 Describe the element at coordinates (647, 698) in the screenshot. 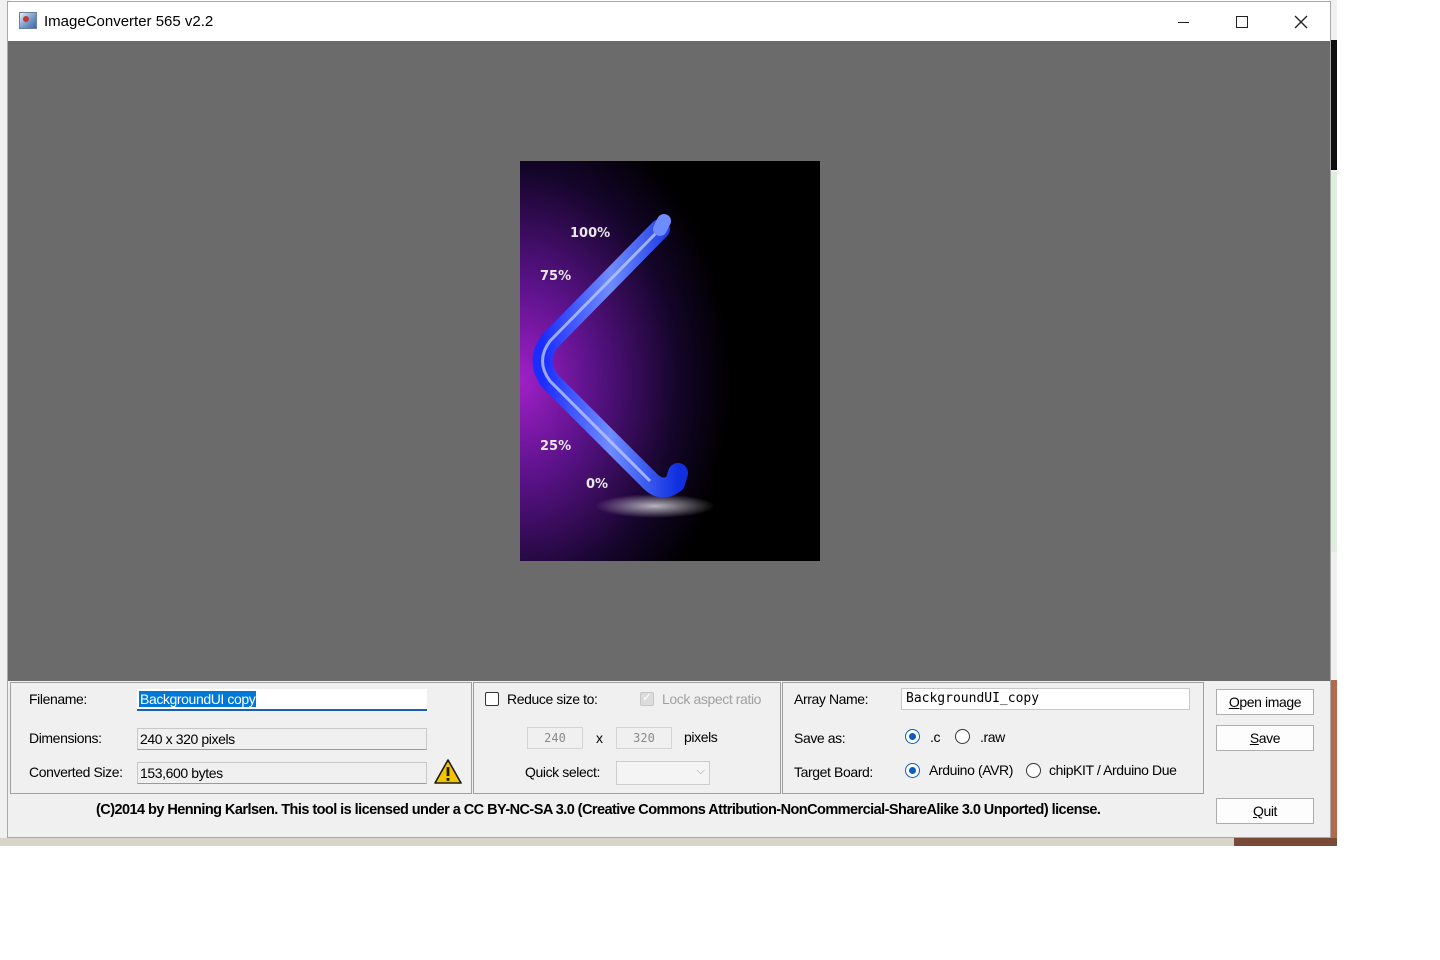

I see `lock-aspect-checkbox` at that location.